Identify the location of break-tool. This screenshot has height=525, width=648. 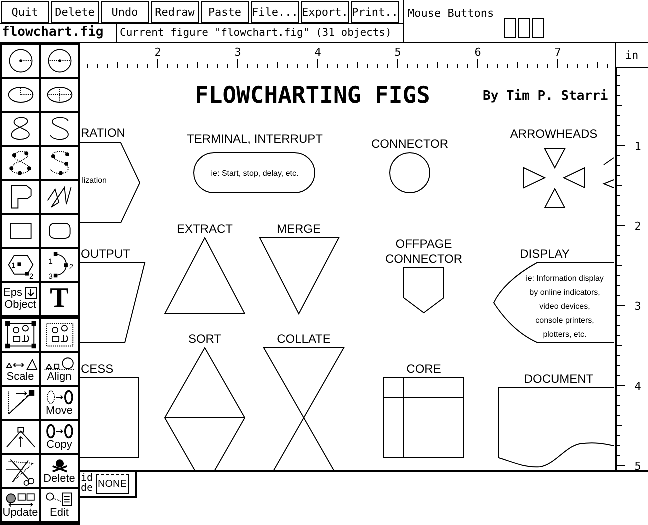
(59, 335).